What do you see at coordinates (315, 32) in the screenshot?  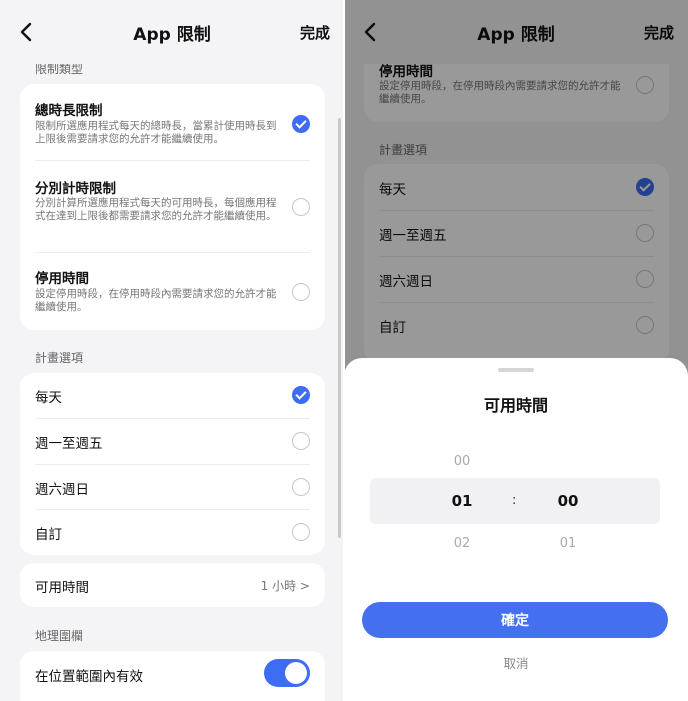 I see `done-button: 完成` at bounding box center [315, 32].